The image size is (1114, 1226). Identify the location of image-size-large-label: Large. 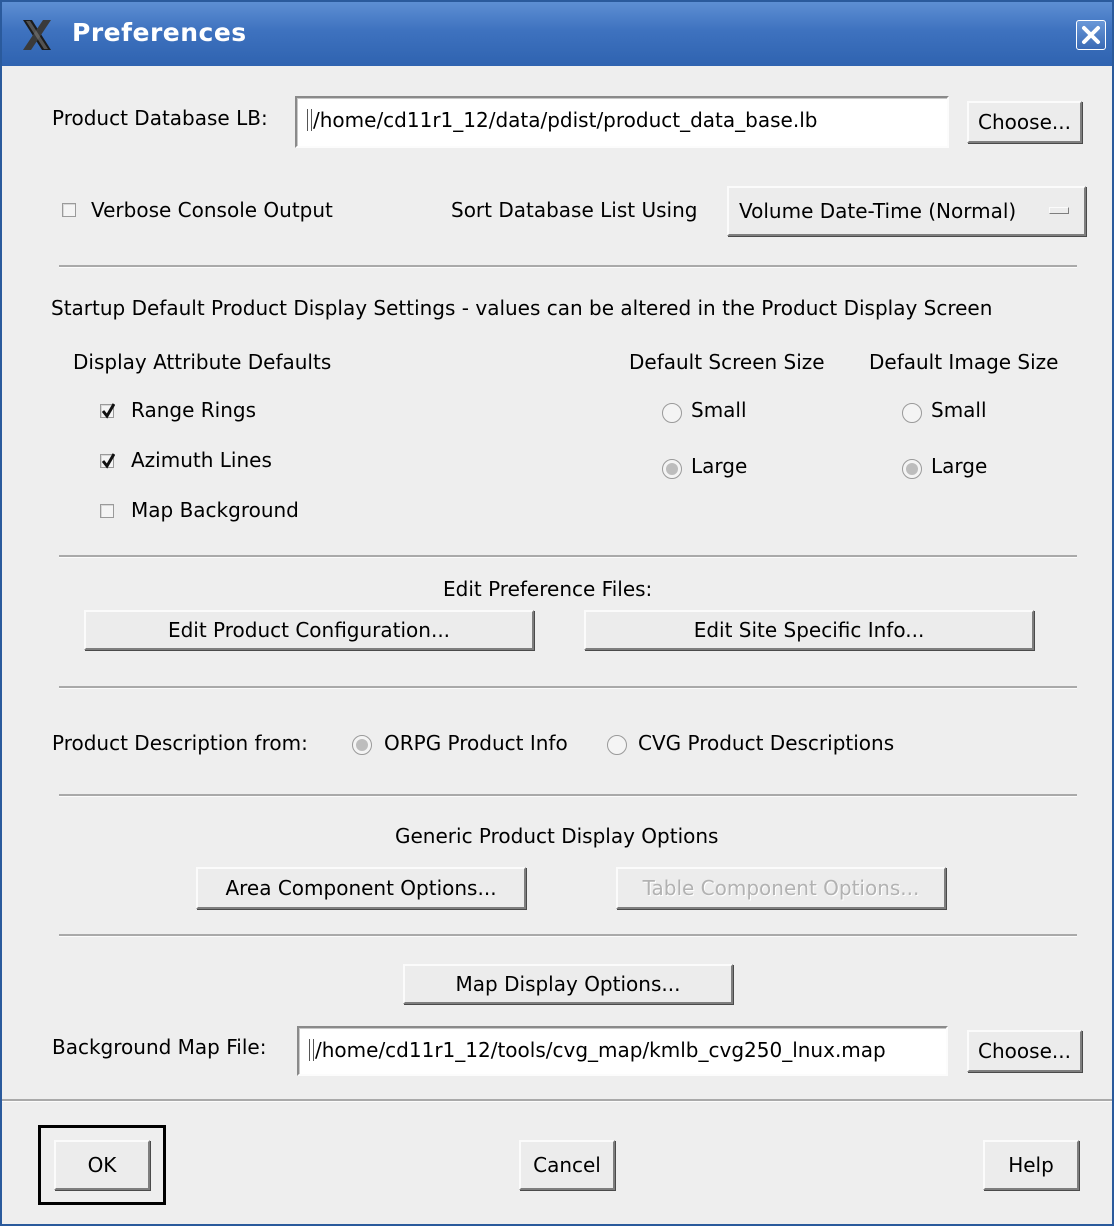
(959, 466).